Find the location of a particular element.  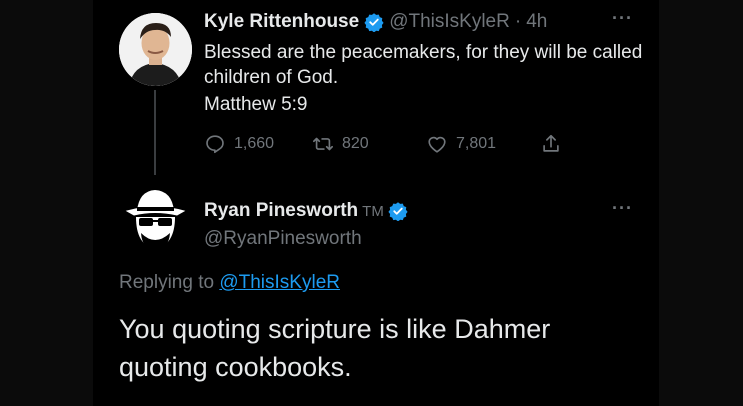

replying-to-line: Replying to @ThisIsKyleR is located at coordinates (229, 283).